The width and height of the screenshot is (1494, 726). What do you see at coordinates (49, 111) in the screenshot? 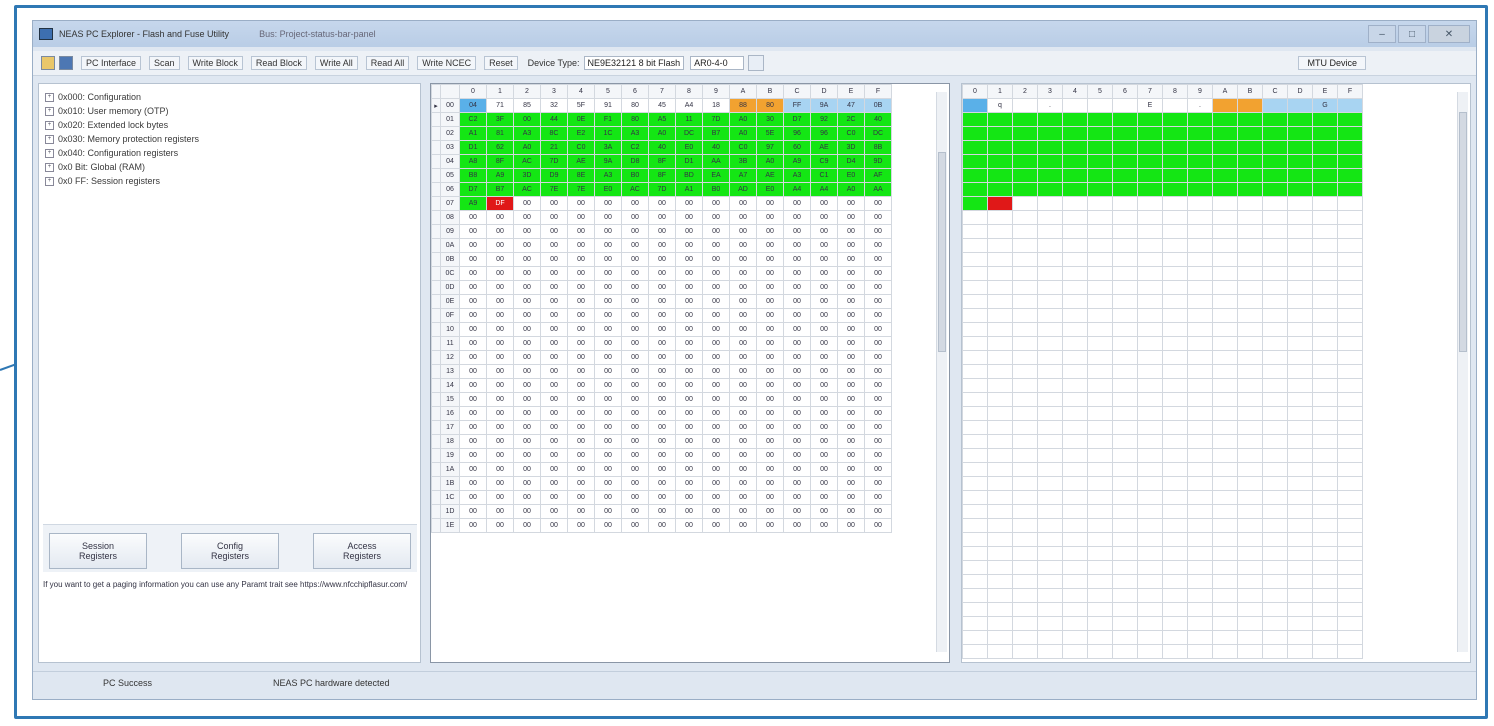
I see `expand-icon: +` at bounding box center [49, 111].